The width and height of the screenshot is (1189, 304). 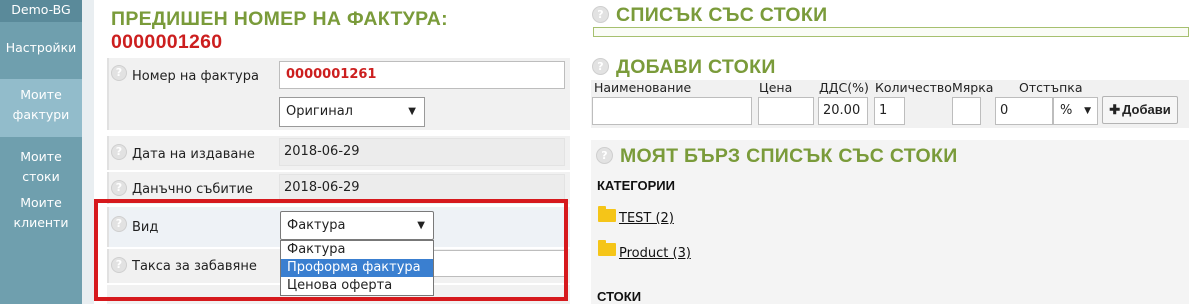 I want to click on category-link-product: Product (3), so click(x=655, y=253).